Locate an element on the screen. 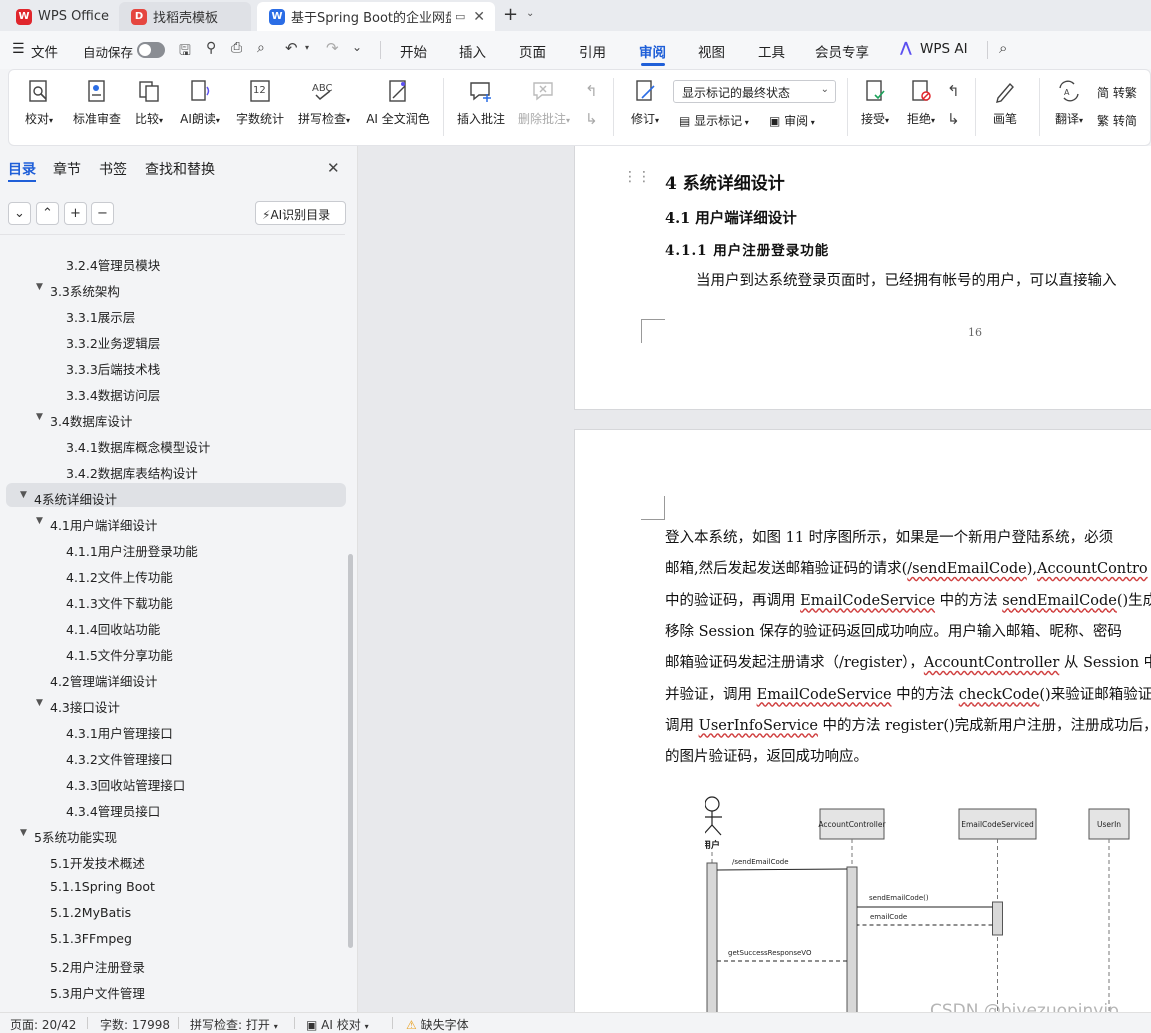 The image size is (1151, 1033). save-icon: 🖫 is located at coordinates (185, 52).